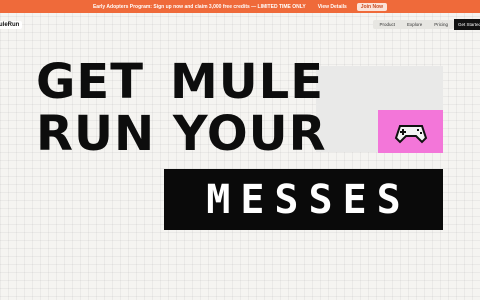 Image resolution: width=480 pixels, height=300 pixels. Describe the element at coordinates (11, 25) in the screenshot. I see `logo: uleRun` at that location.